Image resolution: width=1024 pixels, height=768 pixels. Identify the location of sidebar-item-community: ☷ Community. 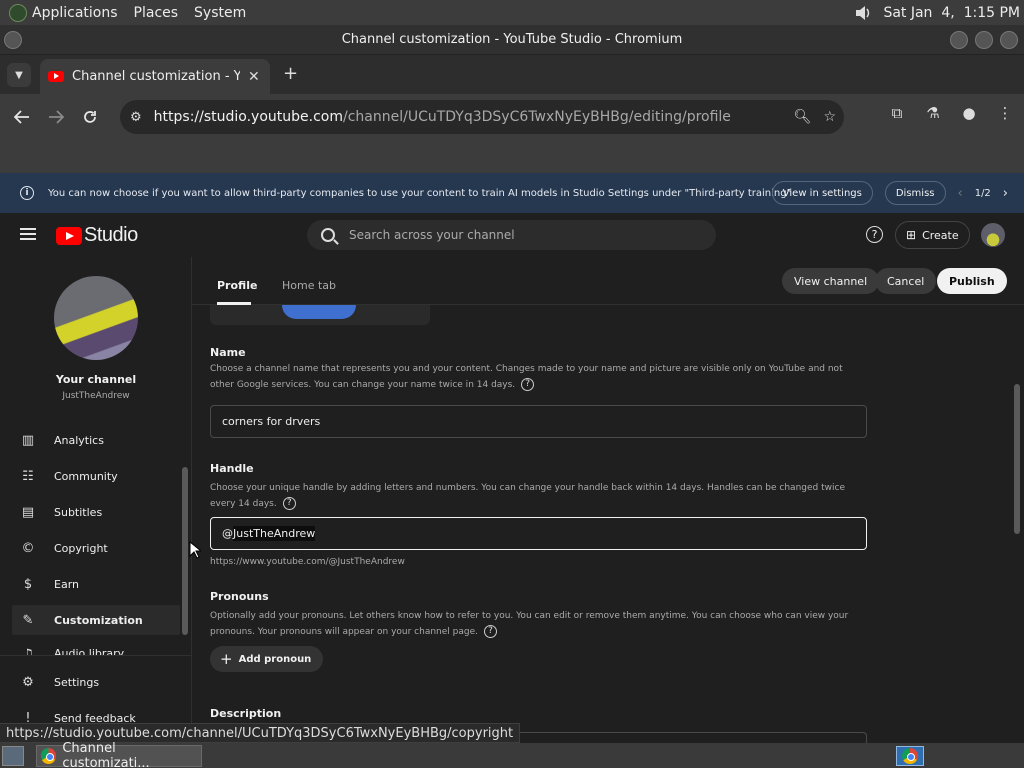
(96, 476).